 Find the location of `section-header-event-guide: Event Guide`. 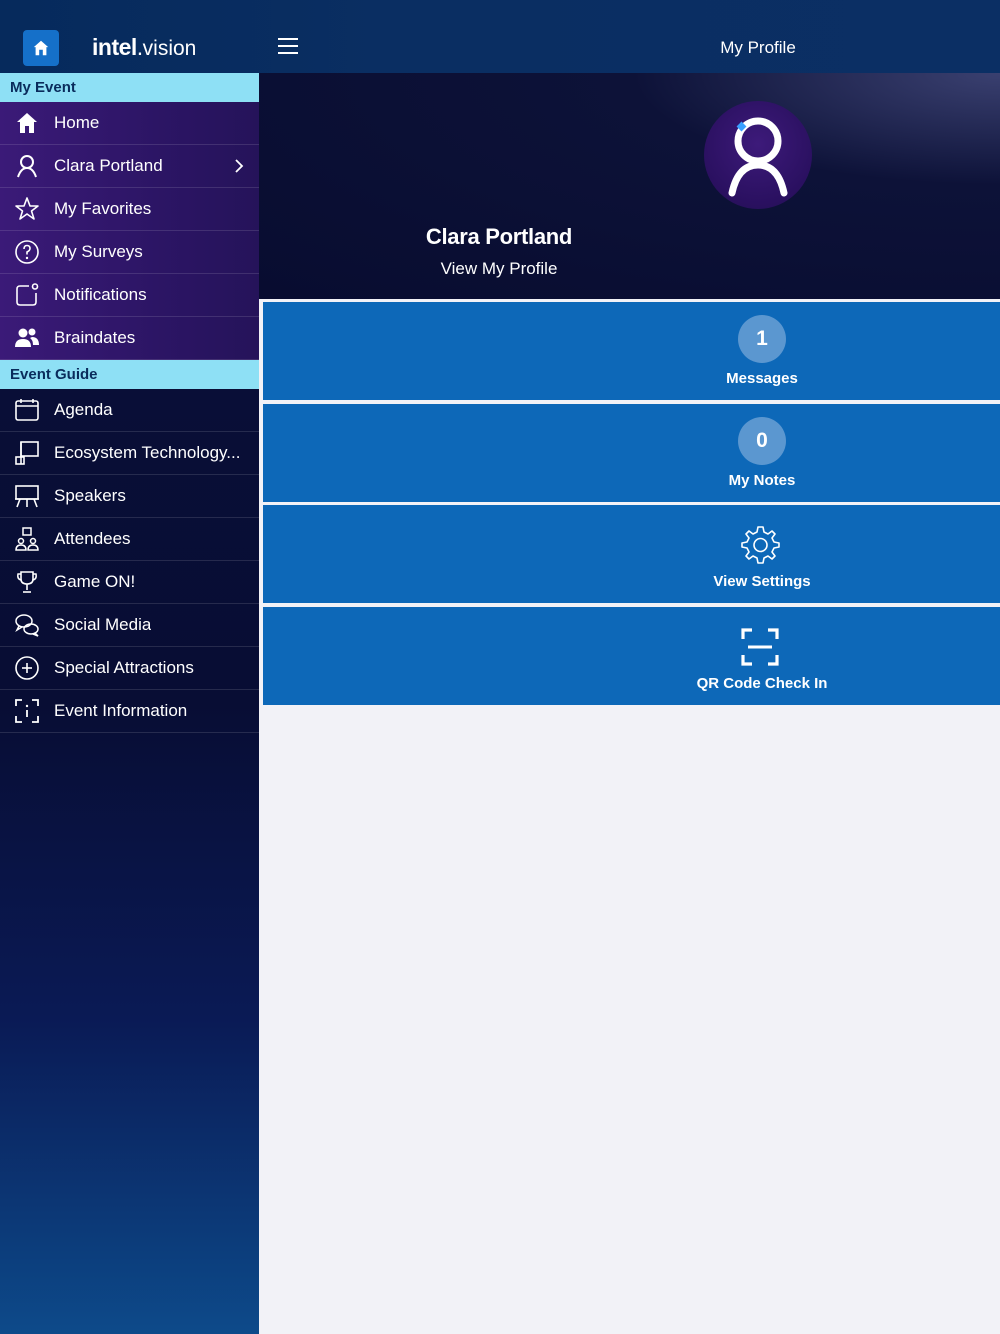

section-header-event-guide: Event Guide is located at coordinates (129, 374).